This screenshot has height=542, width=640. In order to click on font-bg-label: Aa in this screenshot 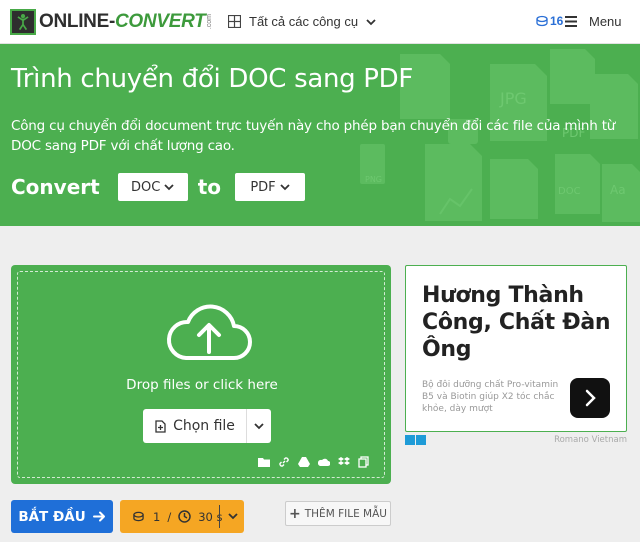, I will do `click(618, 190)`.